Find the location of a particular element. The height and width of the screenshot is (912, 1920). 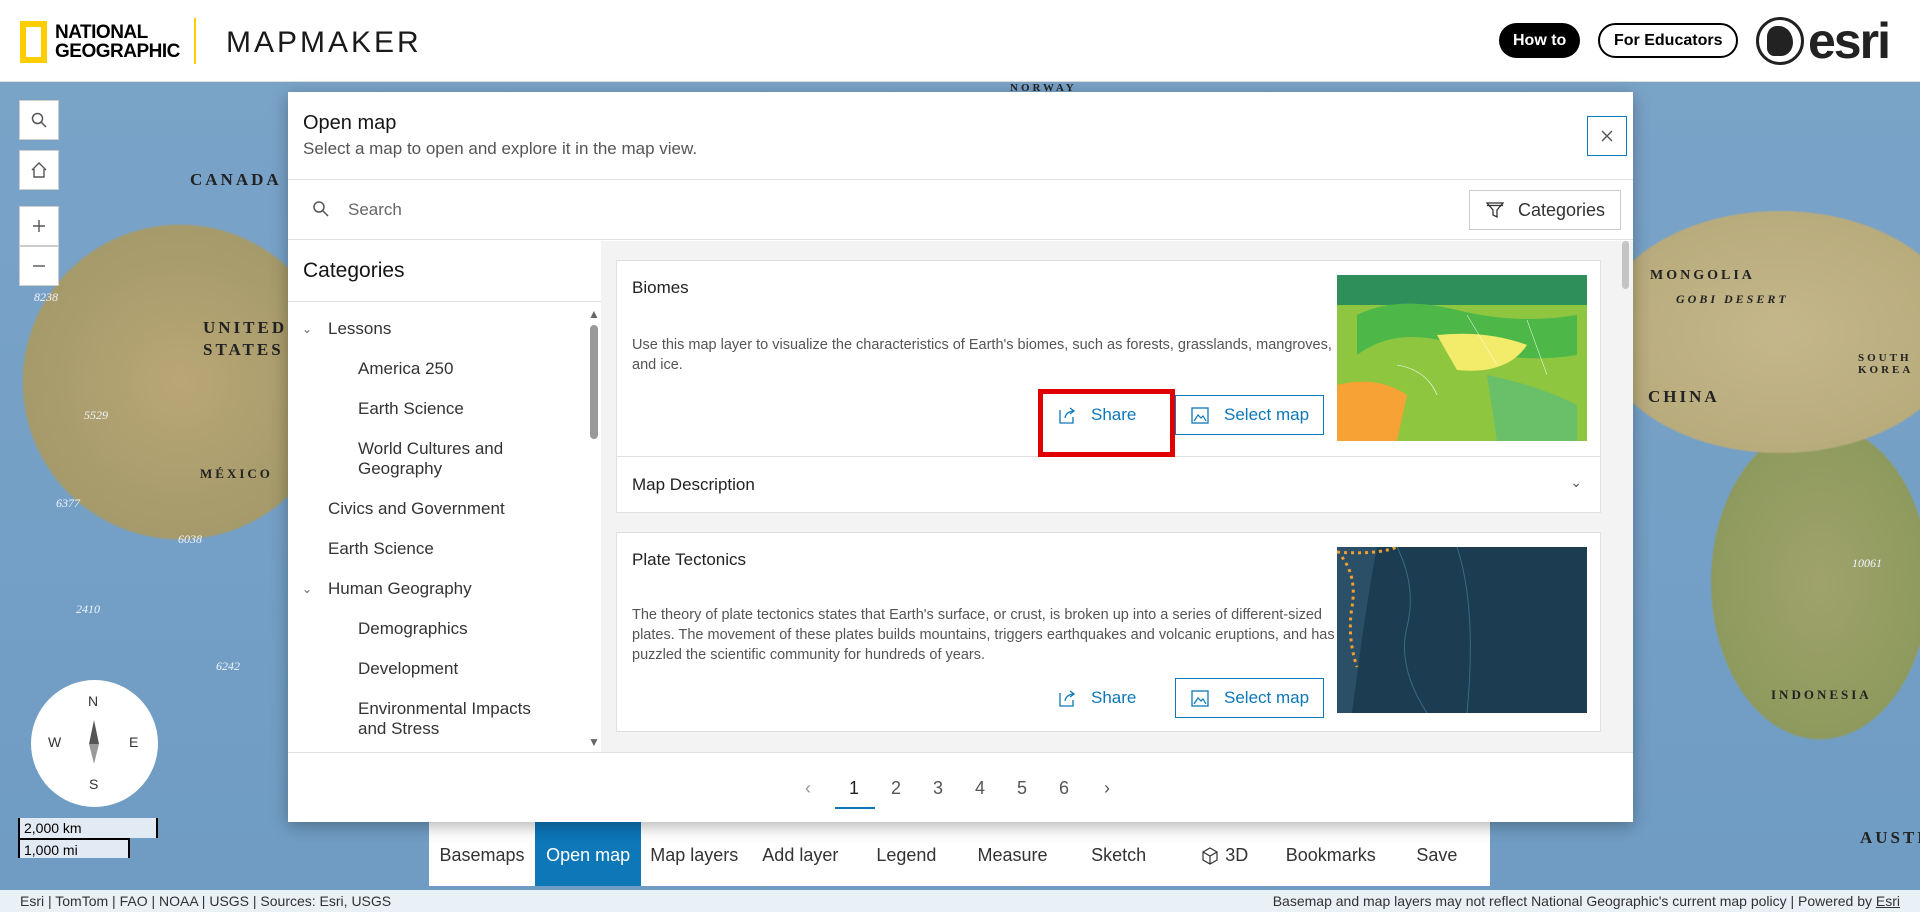

close-dialog-button is located at coordinates (1607, 136).